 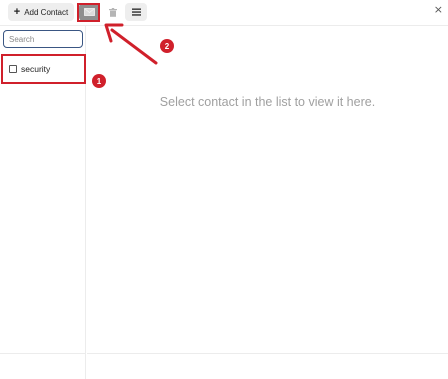 What do you see at coordinates (267, 353) in the screenshot?
I see `detail-footer-divider` at bounding box center [267, 353].